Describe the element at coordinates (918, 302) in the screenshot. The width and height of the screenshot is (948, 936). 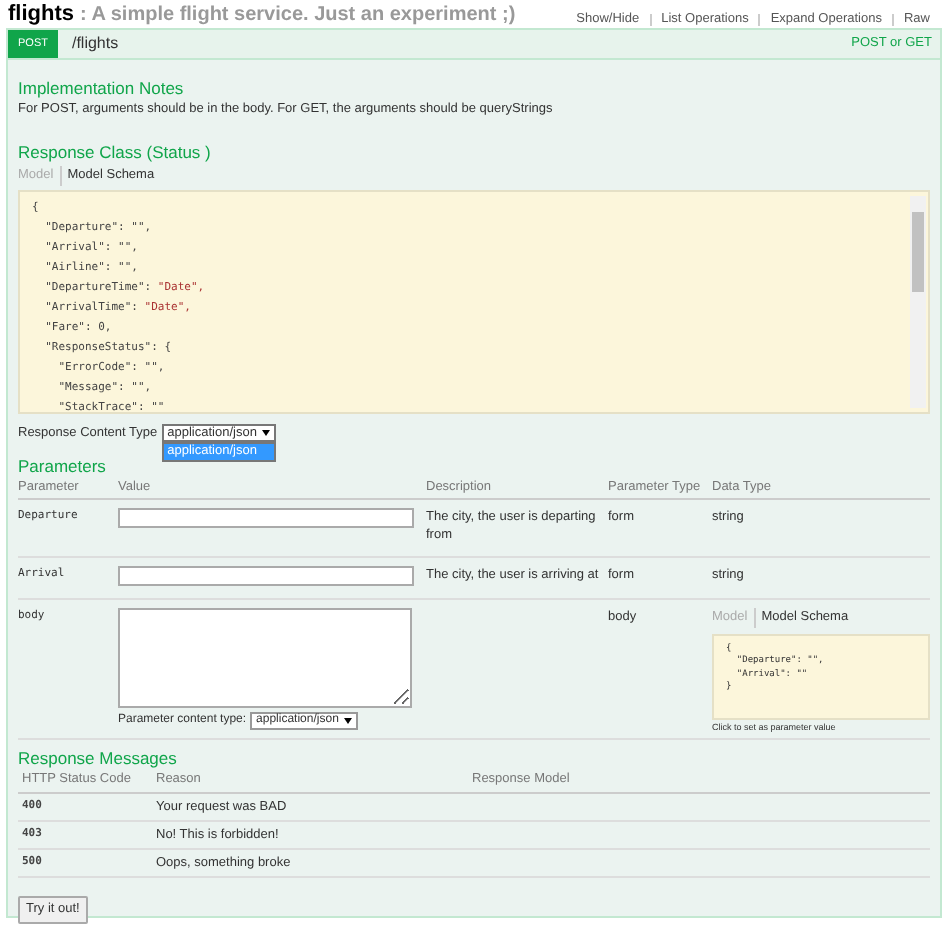
I see `scrollbar` at that location.